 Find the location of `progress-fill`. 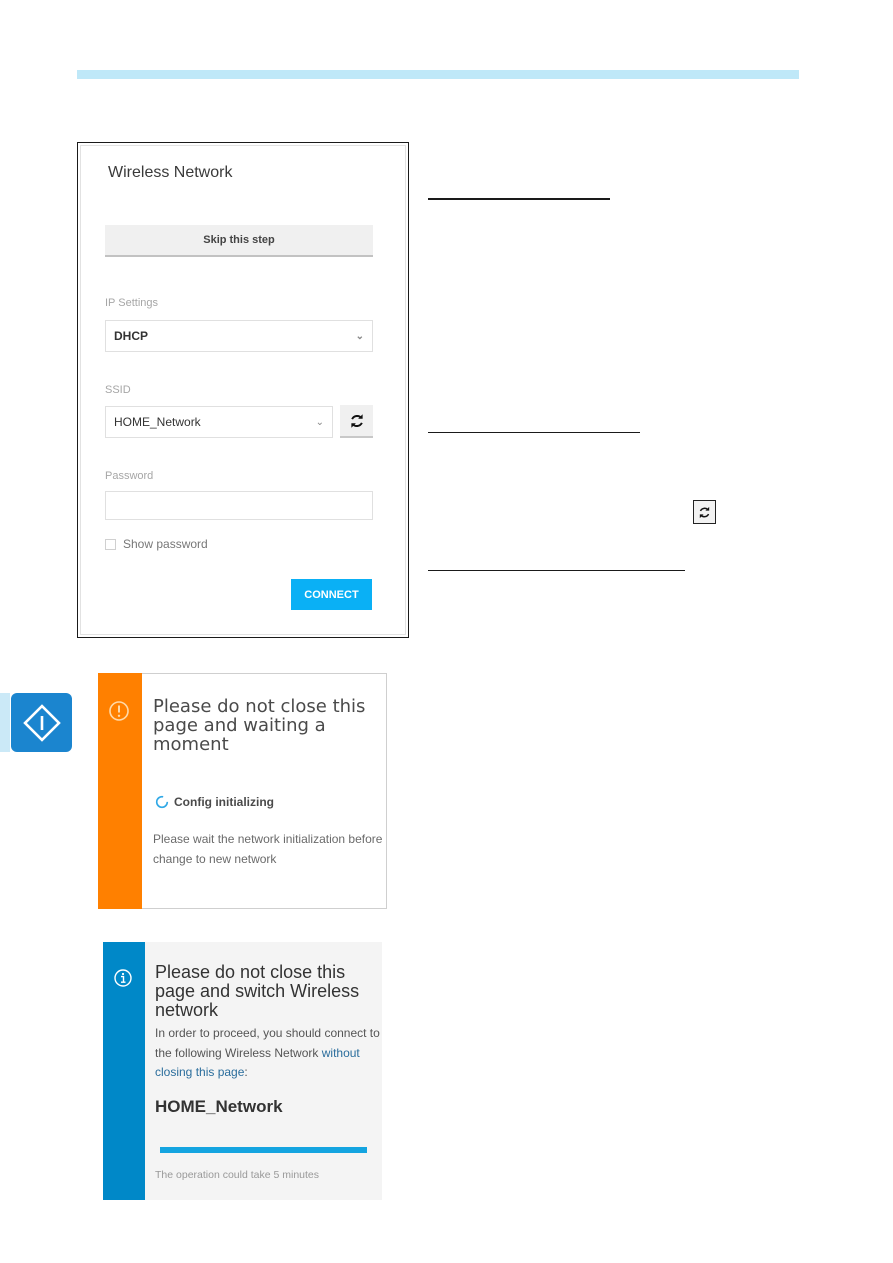

progress-fill is located at coordinates (263, 1150).